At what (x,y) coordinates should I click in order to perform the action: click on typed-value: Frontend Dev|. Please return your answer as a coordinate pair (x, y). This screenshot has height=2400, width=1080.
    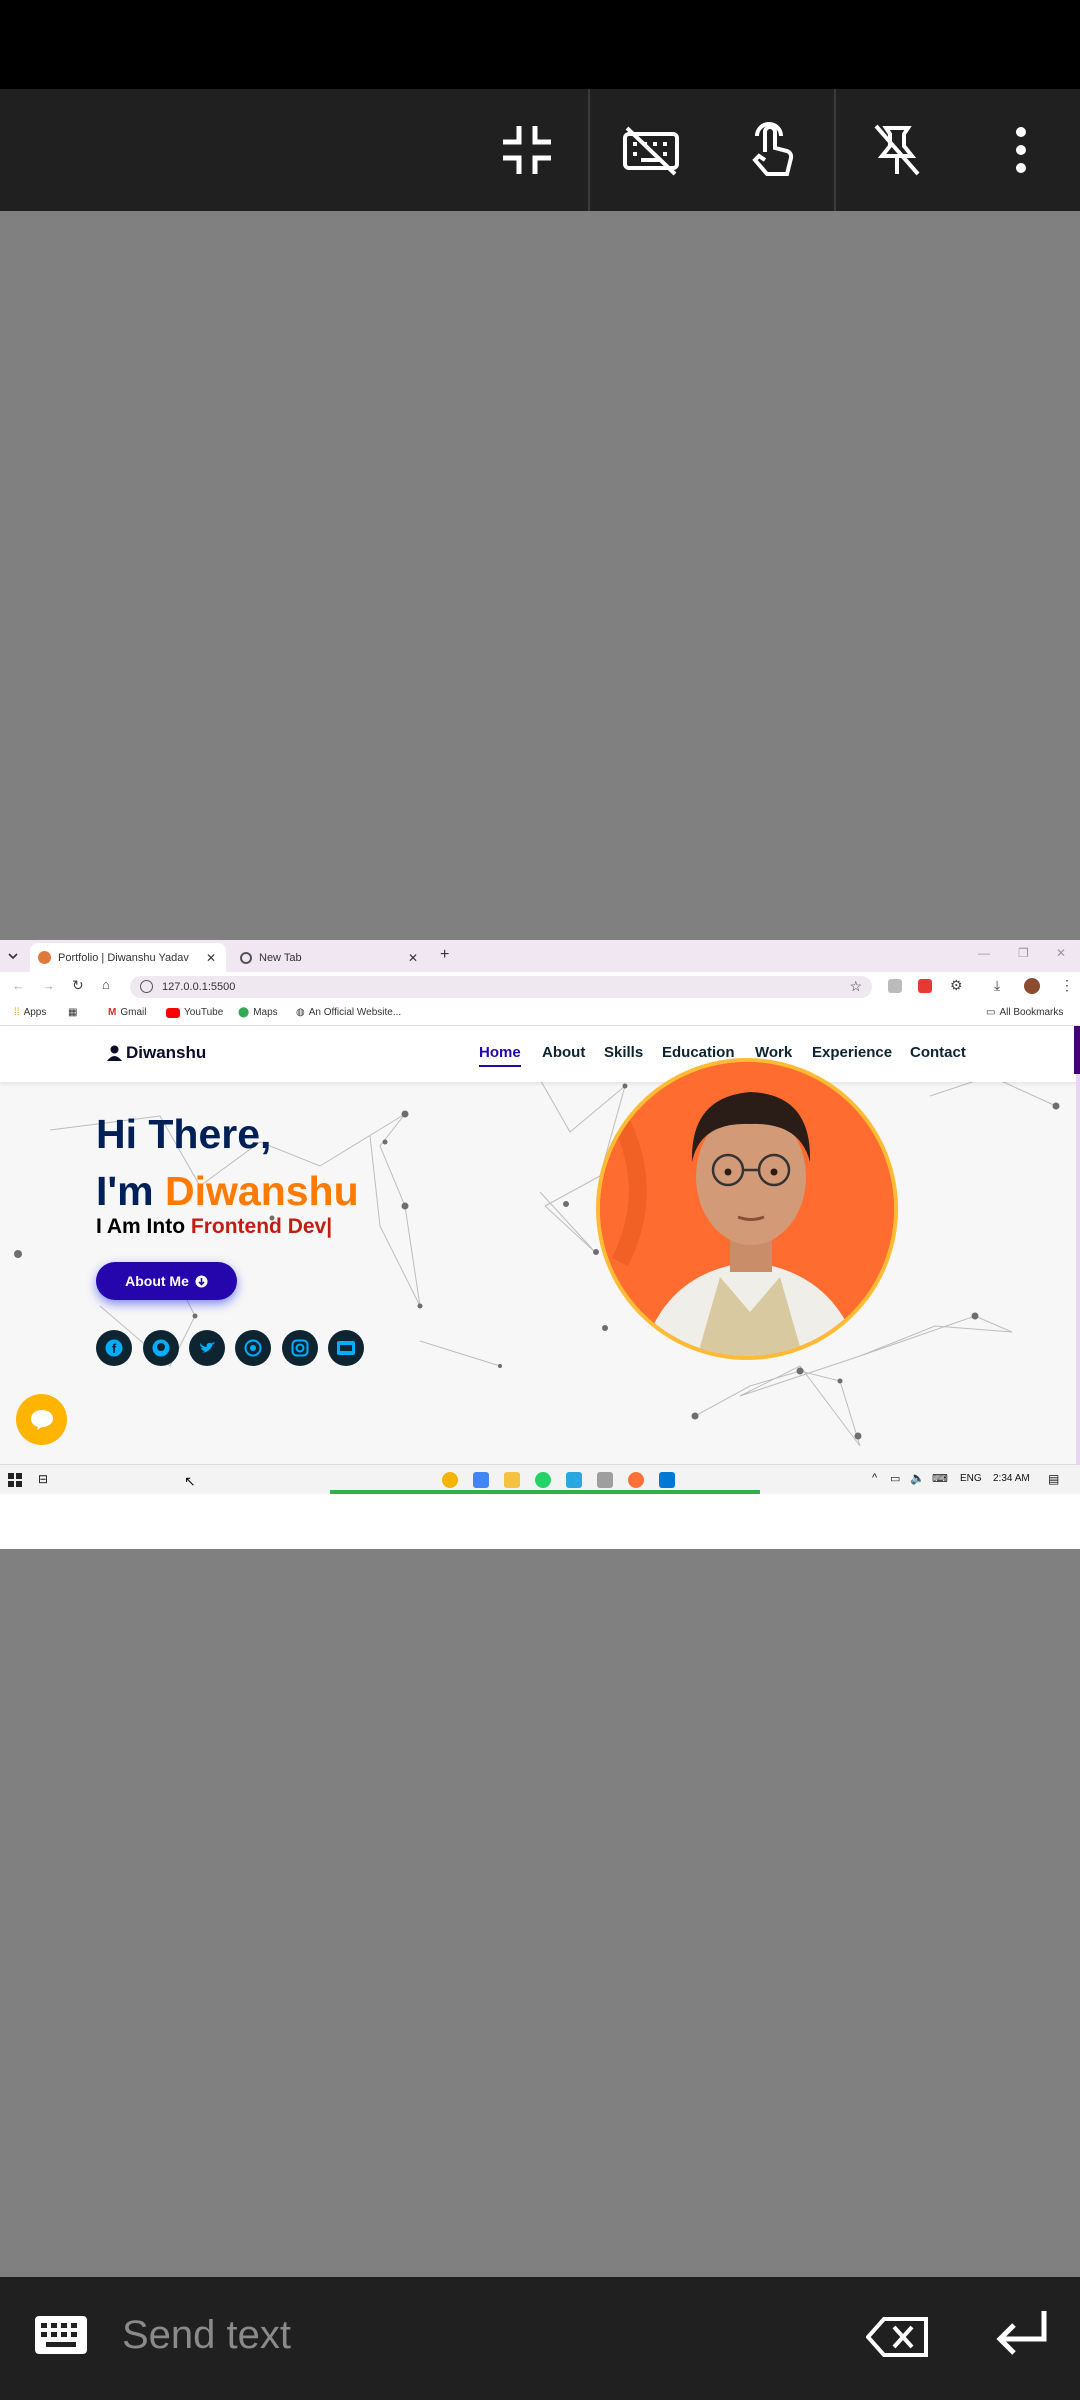
    Looking at the image, I should click on (261, 1226).